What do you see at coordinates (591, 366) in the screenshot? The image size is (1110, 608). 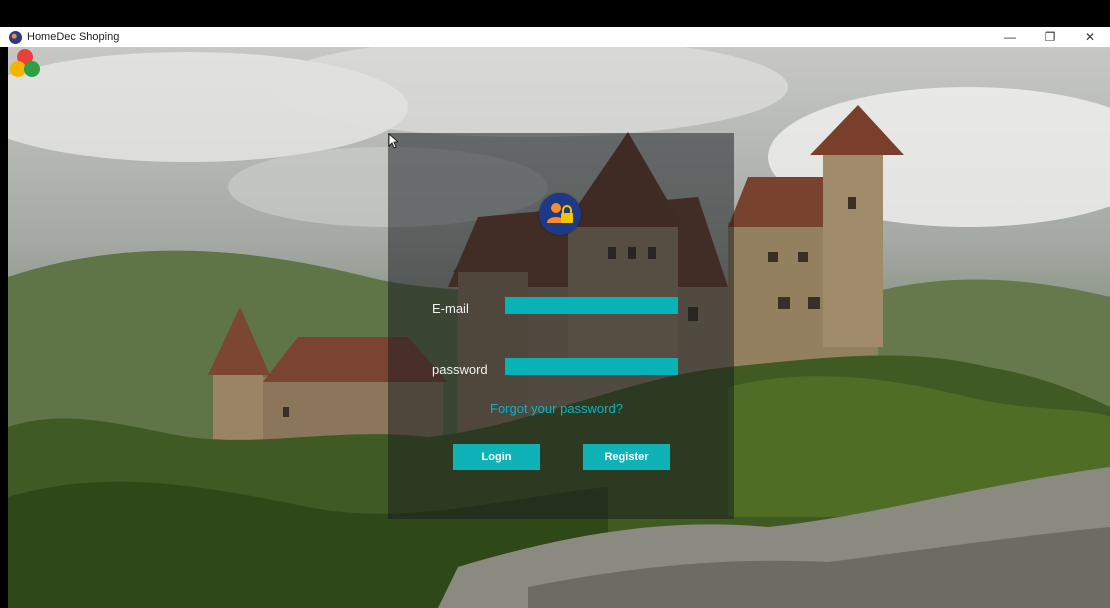 I see `password-input` at bounding box center [591, 366].